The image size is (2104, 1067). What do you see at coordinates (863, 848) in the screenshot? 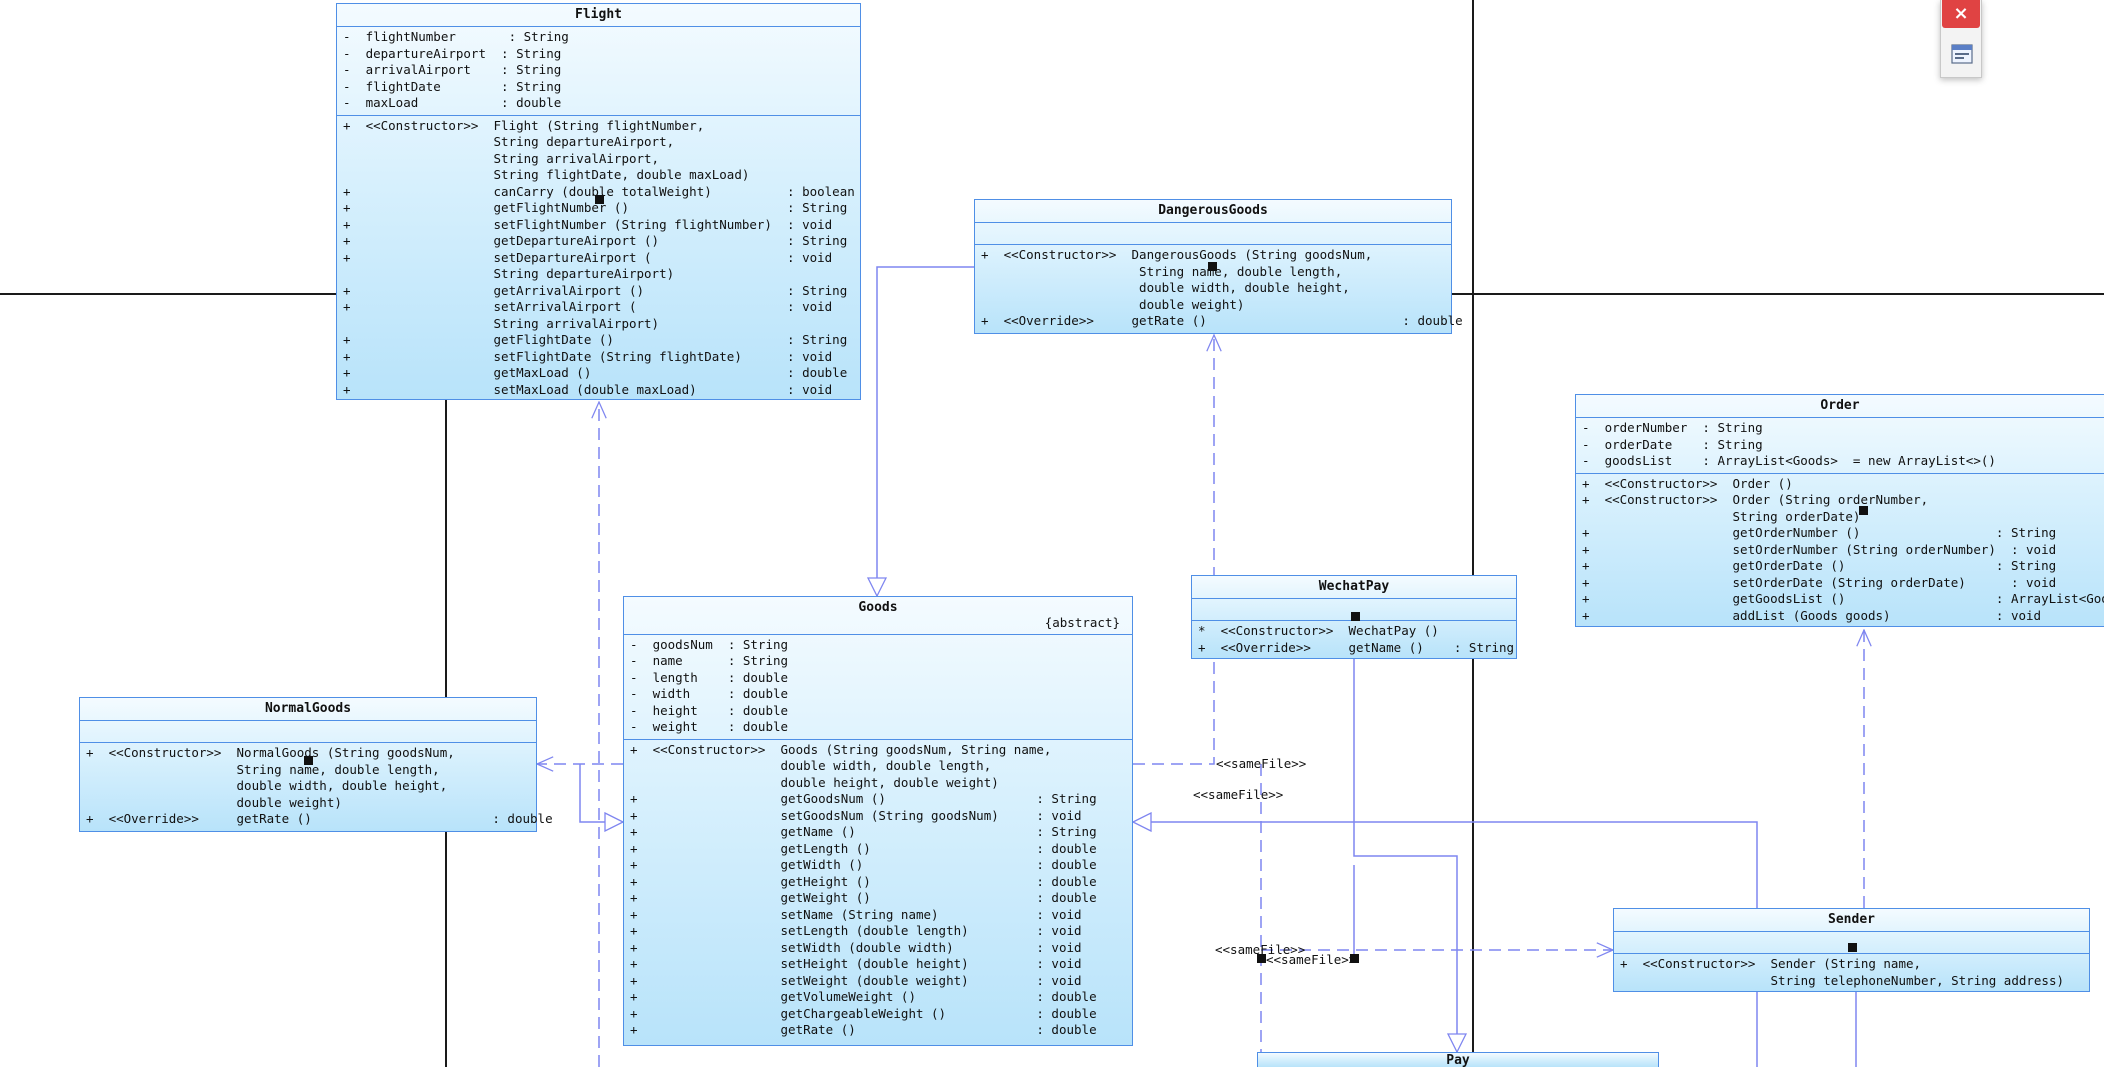
I see `member-line: + getLength () : double` at bounding box center [863, 848].